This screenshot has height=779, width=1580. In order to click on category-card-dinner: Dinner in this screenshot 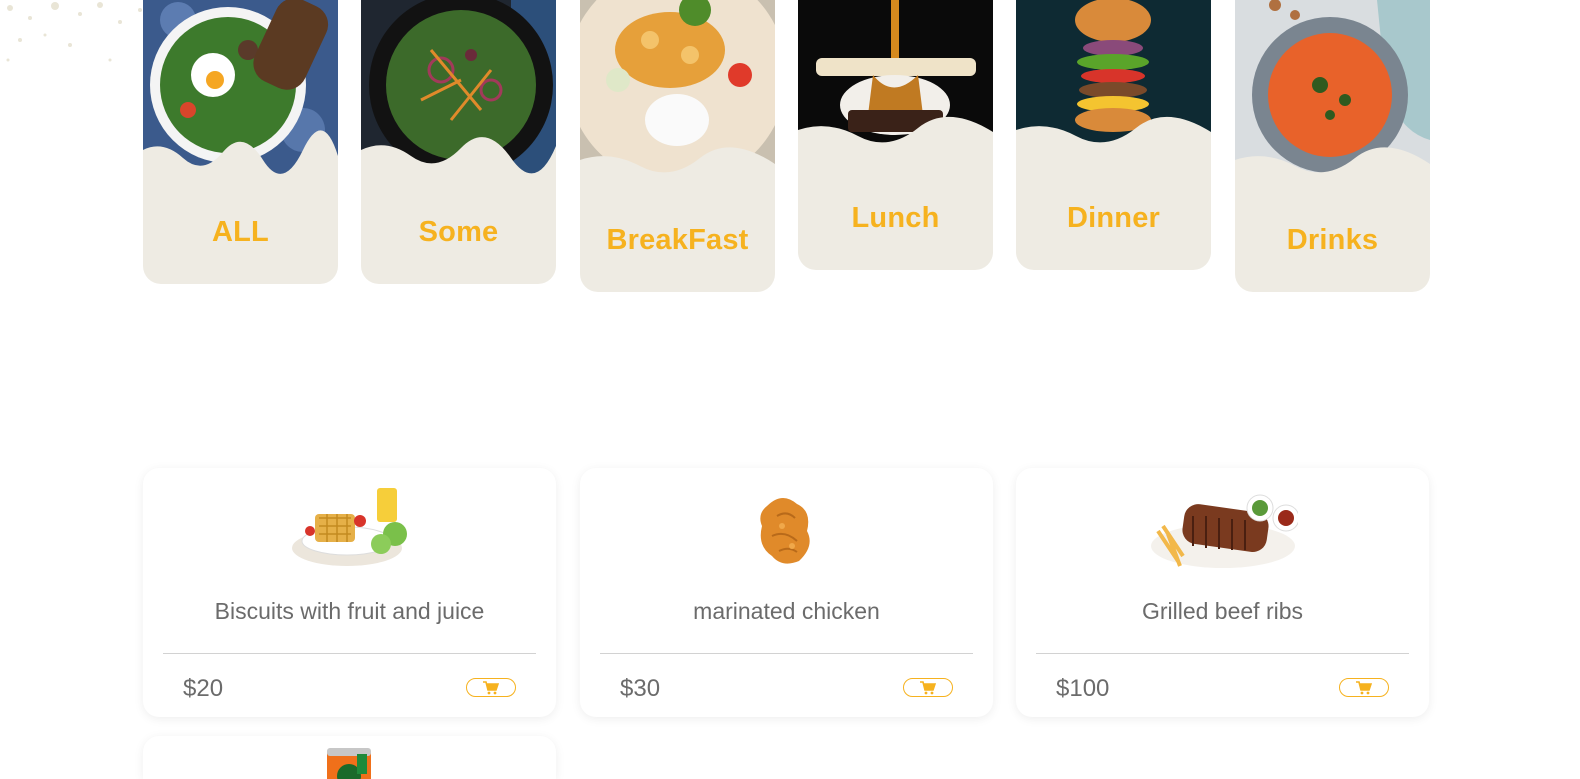, I will do `click(1113, 135)`.